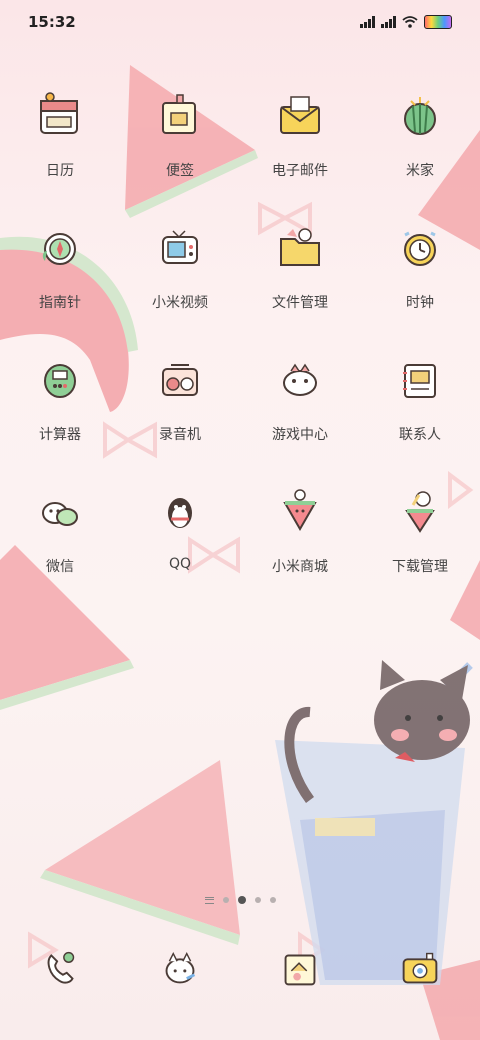 The height and width of the screenshot is (1040, 480). Describe the element at coordinates (300, 567) in the screenshot. I see `app-label: 小米商城` at that location.